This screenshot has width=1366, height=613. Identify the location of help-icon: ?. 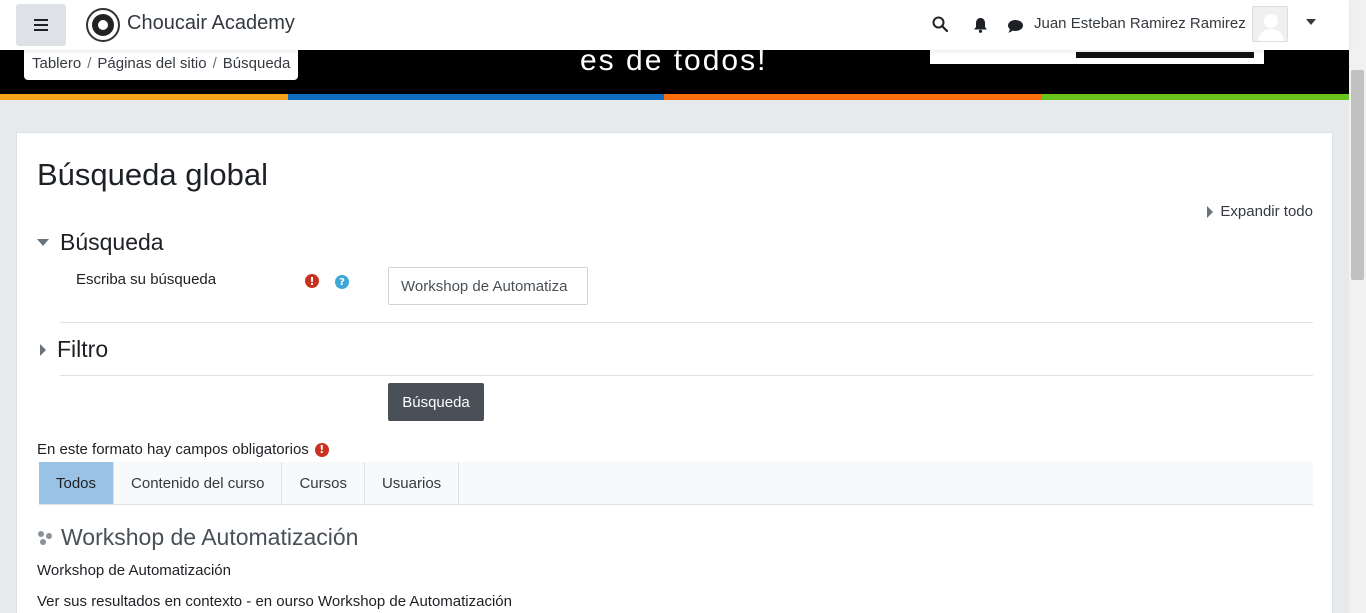
(342, 282).